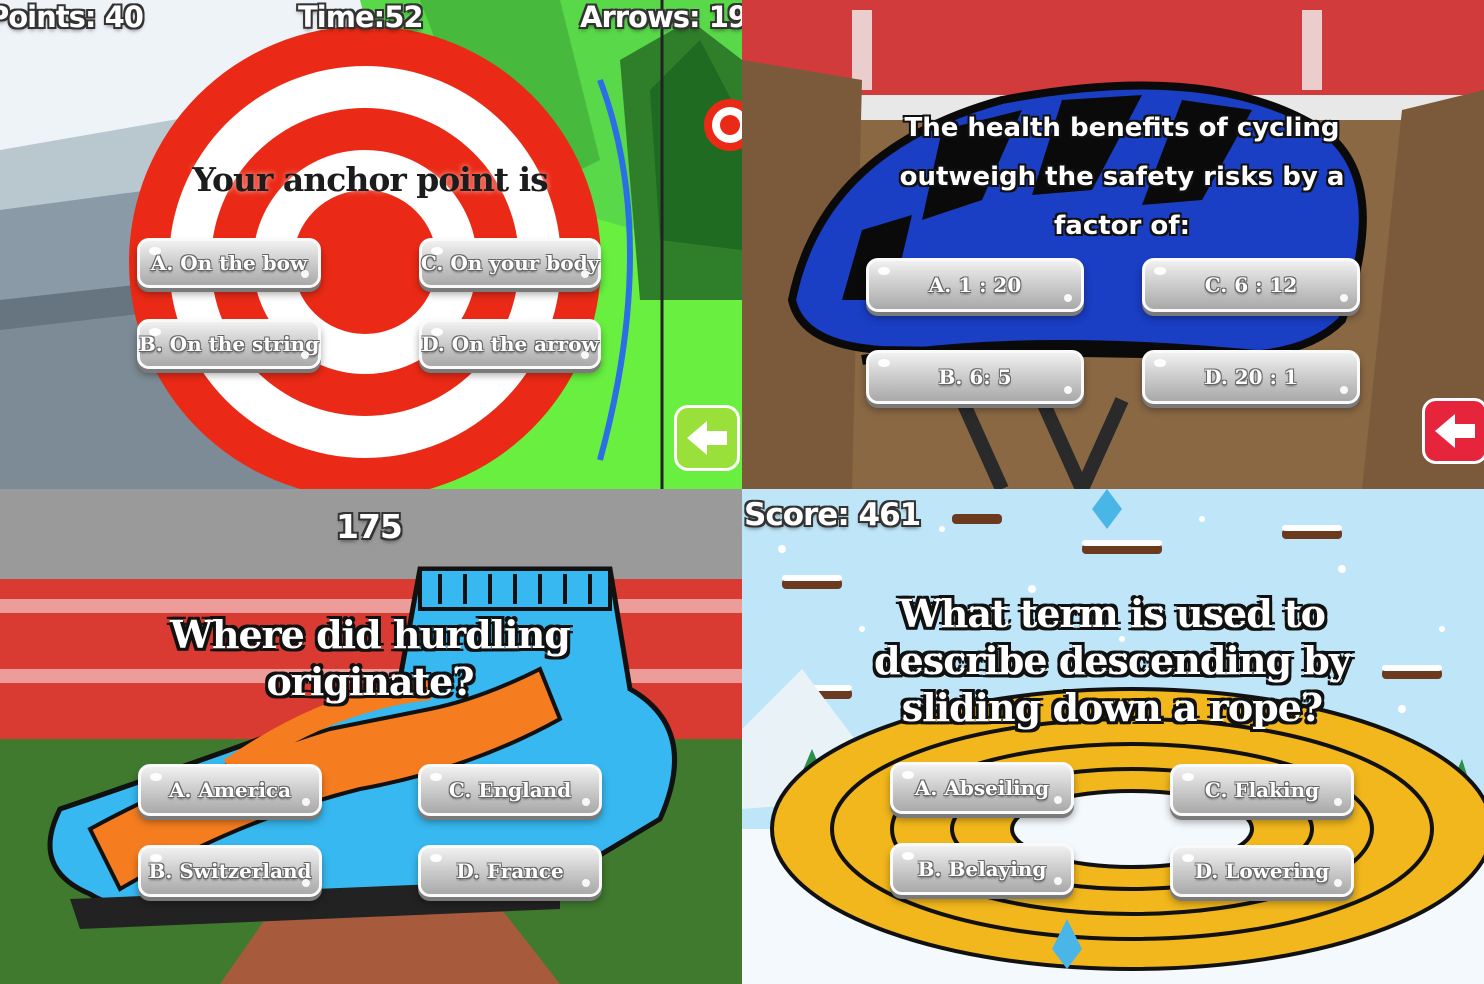  What do you see at coordinates (982, 869) in the screenshot?
I see `answer-b-button: B. Belaying` at bounding box center [982, 869].